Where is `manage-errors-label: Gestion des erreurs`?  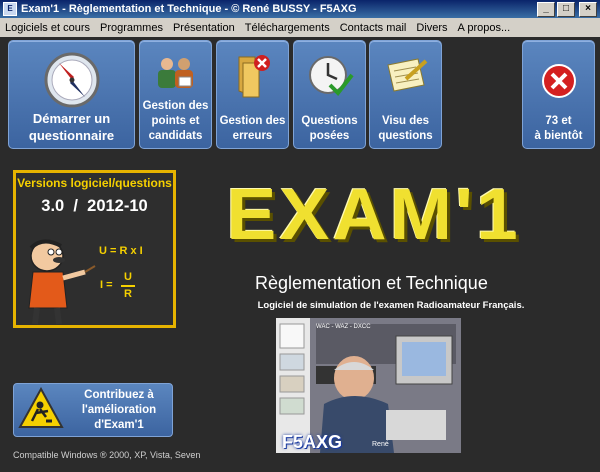
manage-errors-label: Gestion des erreurs is located at coordinates (252, 128).